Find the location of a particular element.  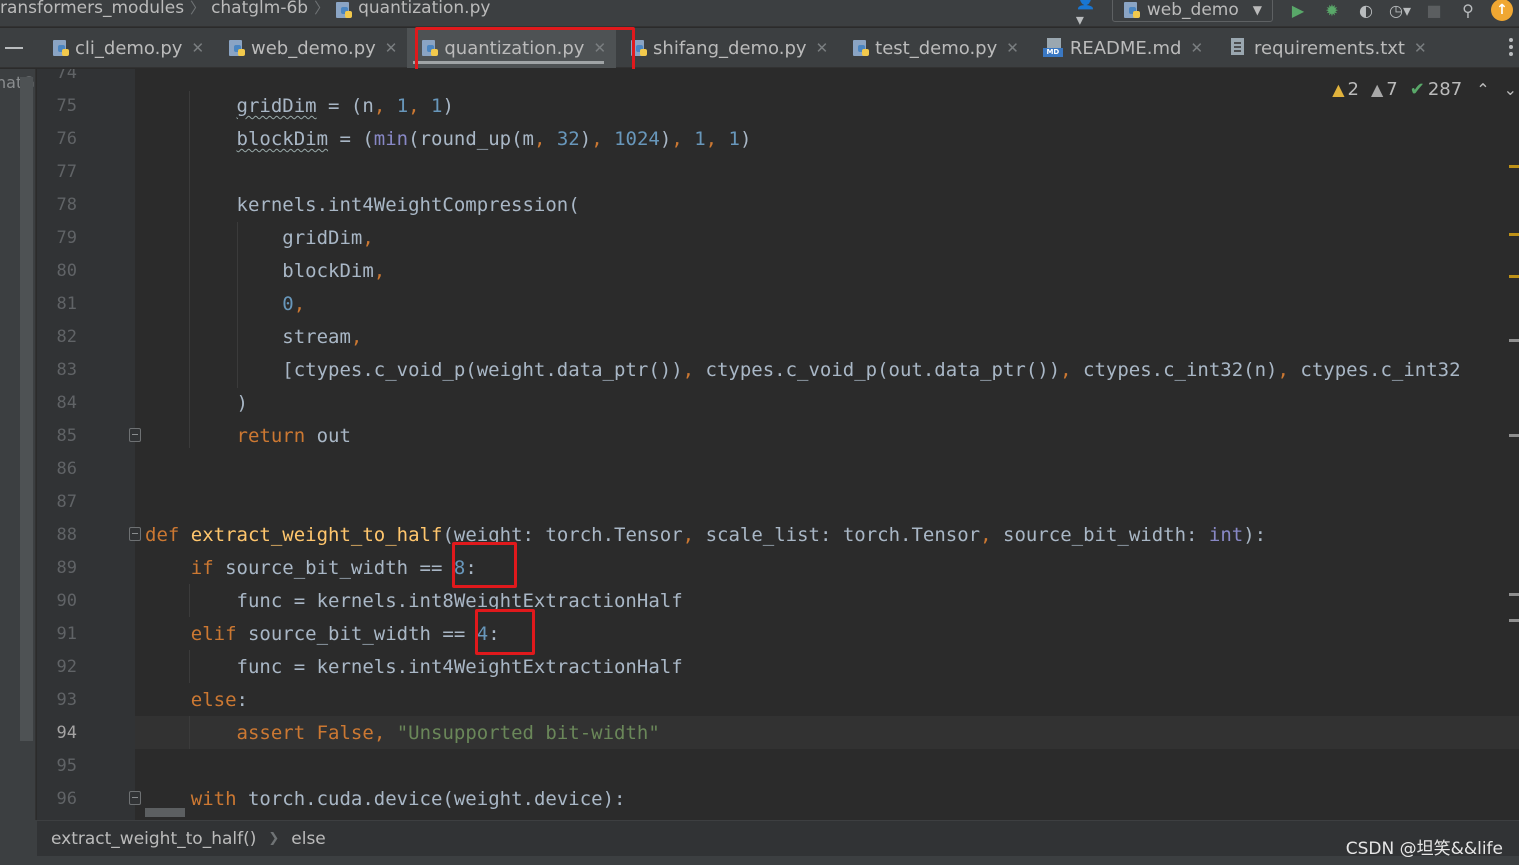

user-icon: 👤▾ is located at coordinates (1087, 14).